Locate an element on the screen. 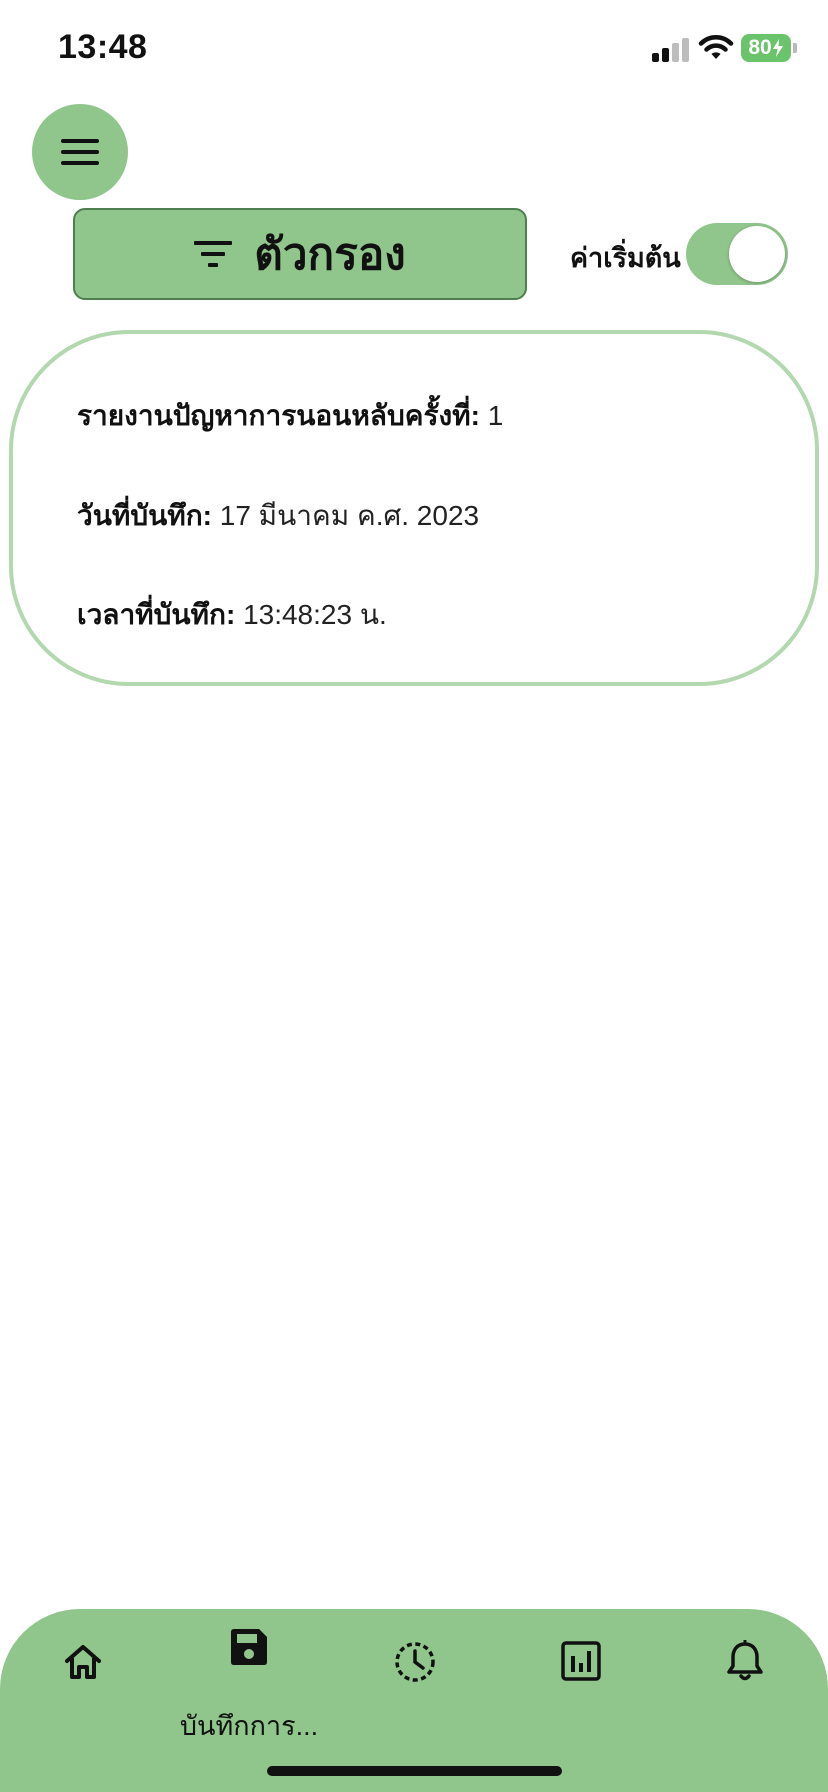  nav-item-statistics is located at coordinates (581, 1664).